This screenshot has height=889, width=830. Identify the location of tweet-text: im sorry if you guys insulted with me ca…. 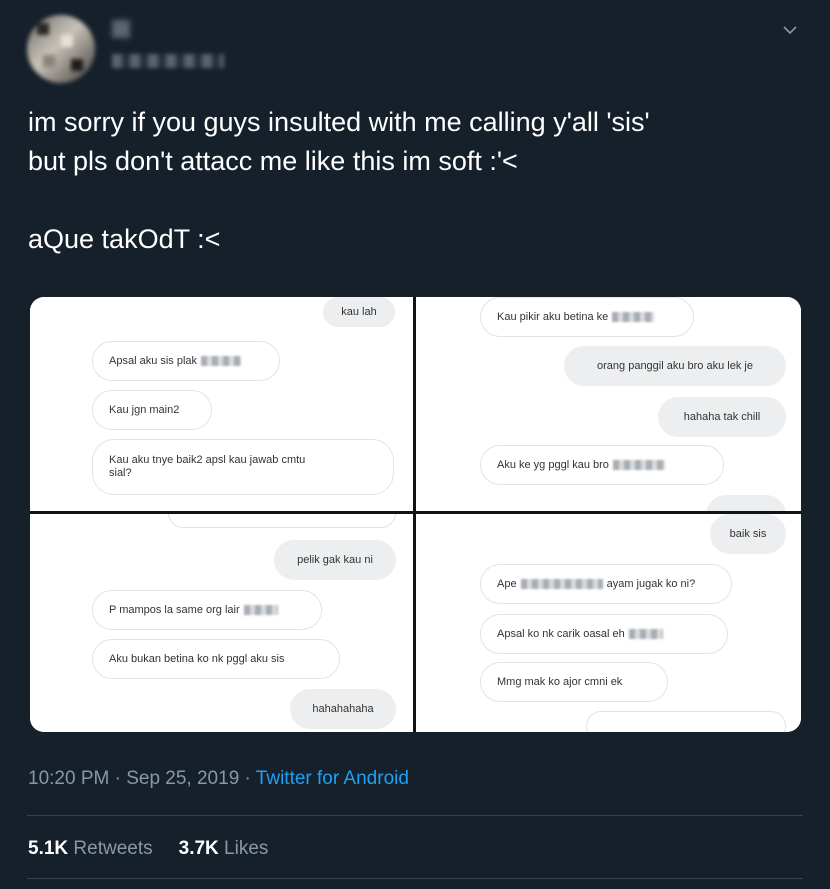
(339, 180).